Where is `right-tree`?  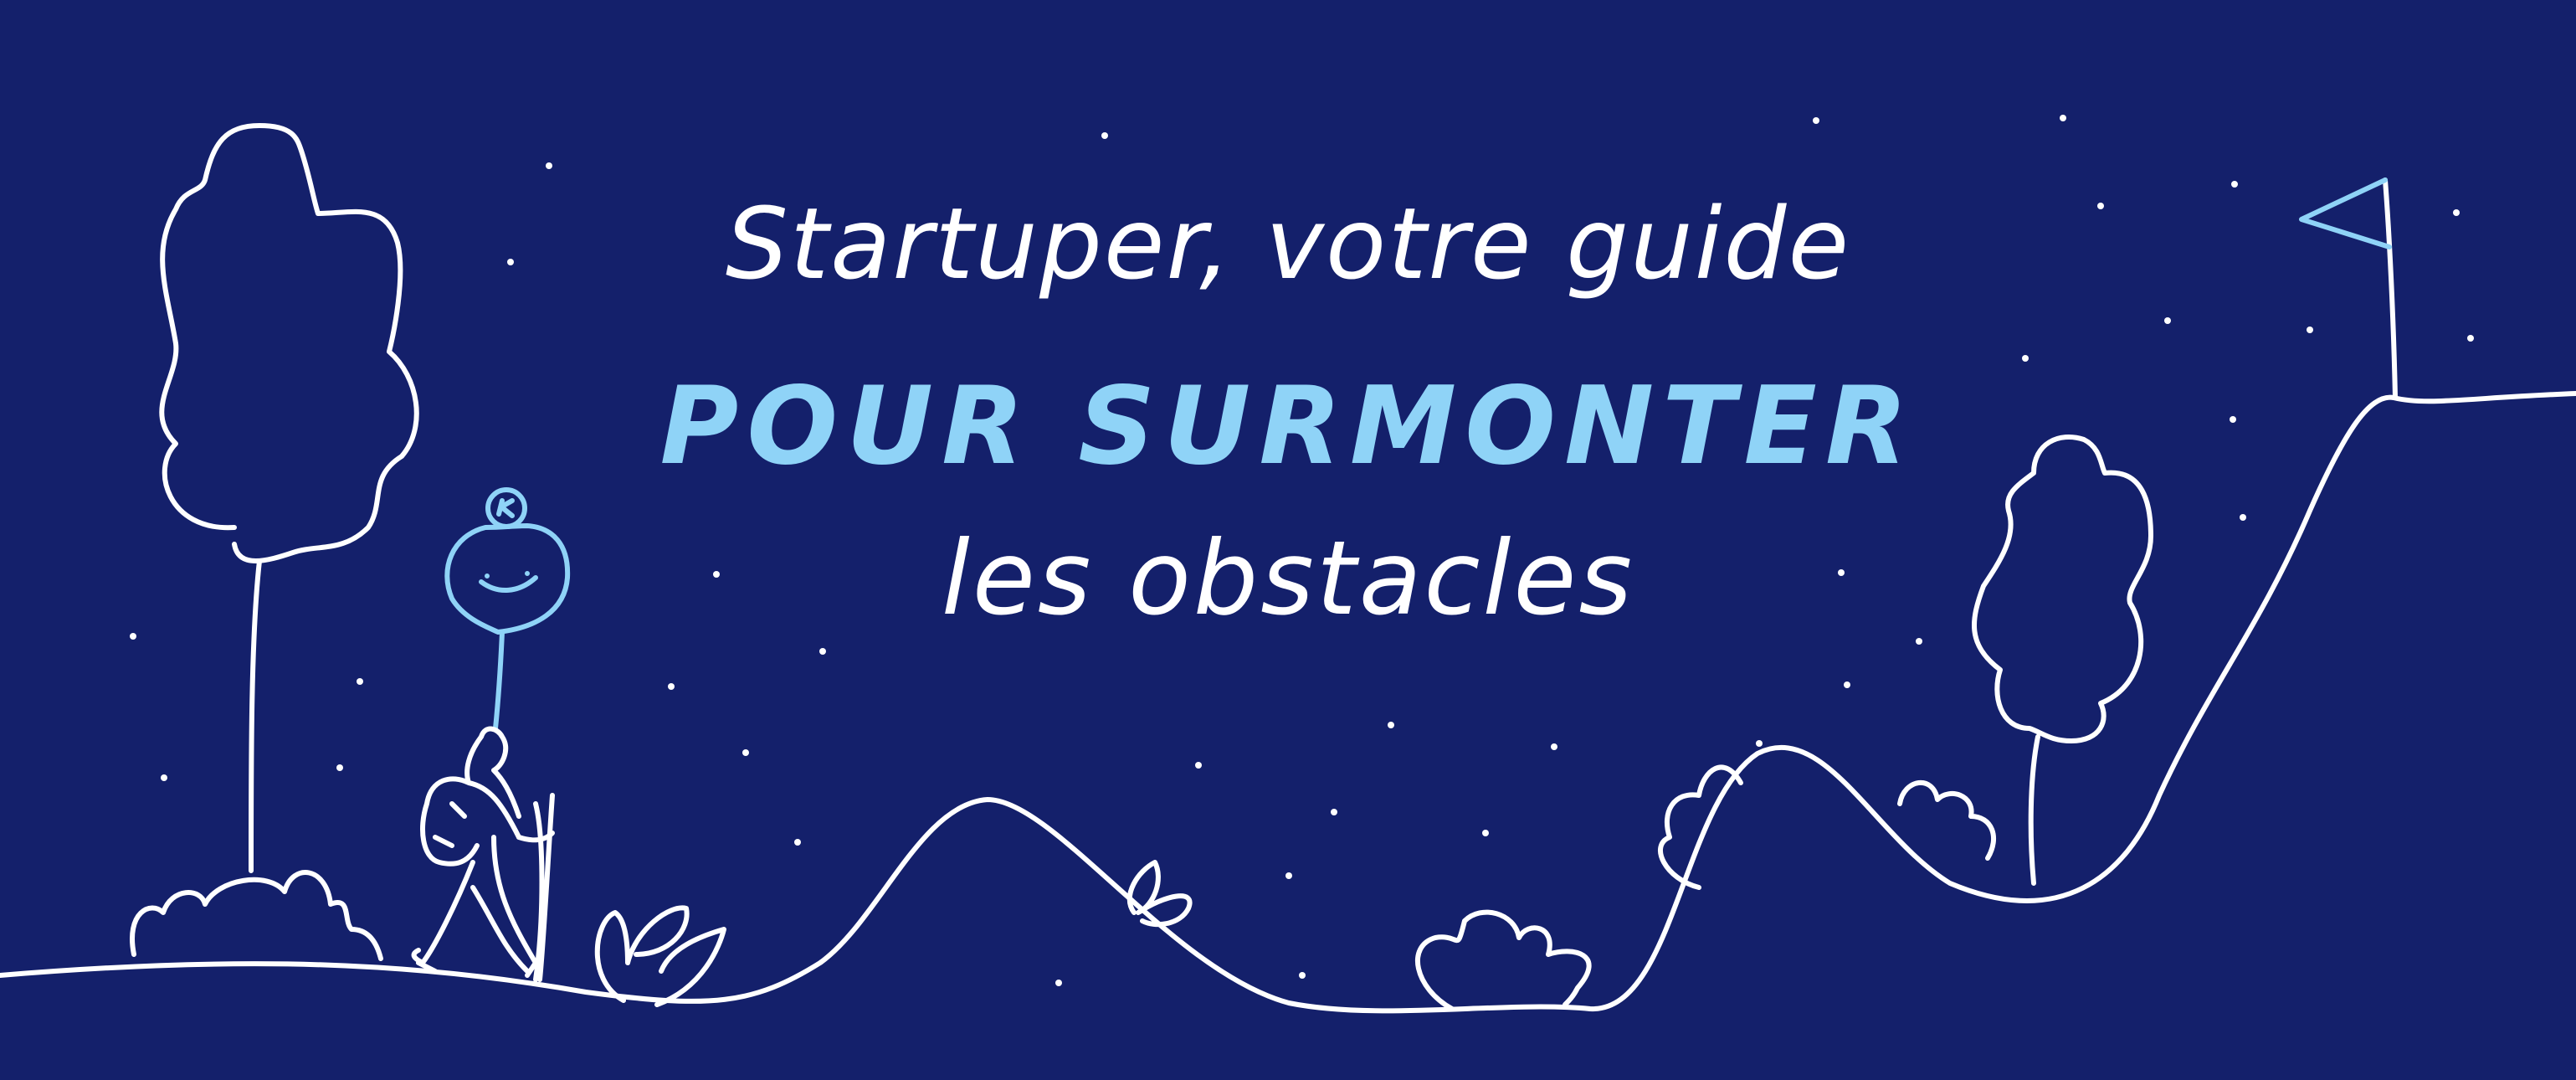
right-tree is located at coordinates (2062, 660).